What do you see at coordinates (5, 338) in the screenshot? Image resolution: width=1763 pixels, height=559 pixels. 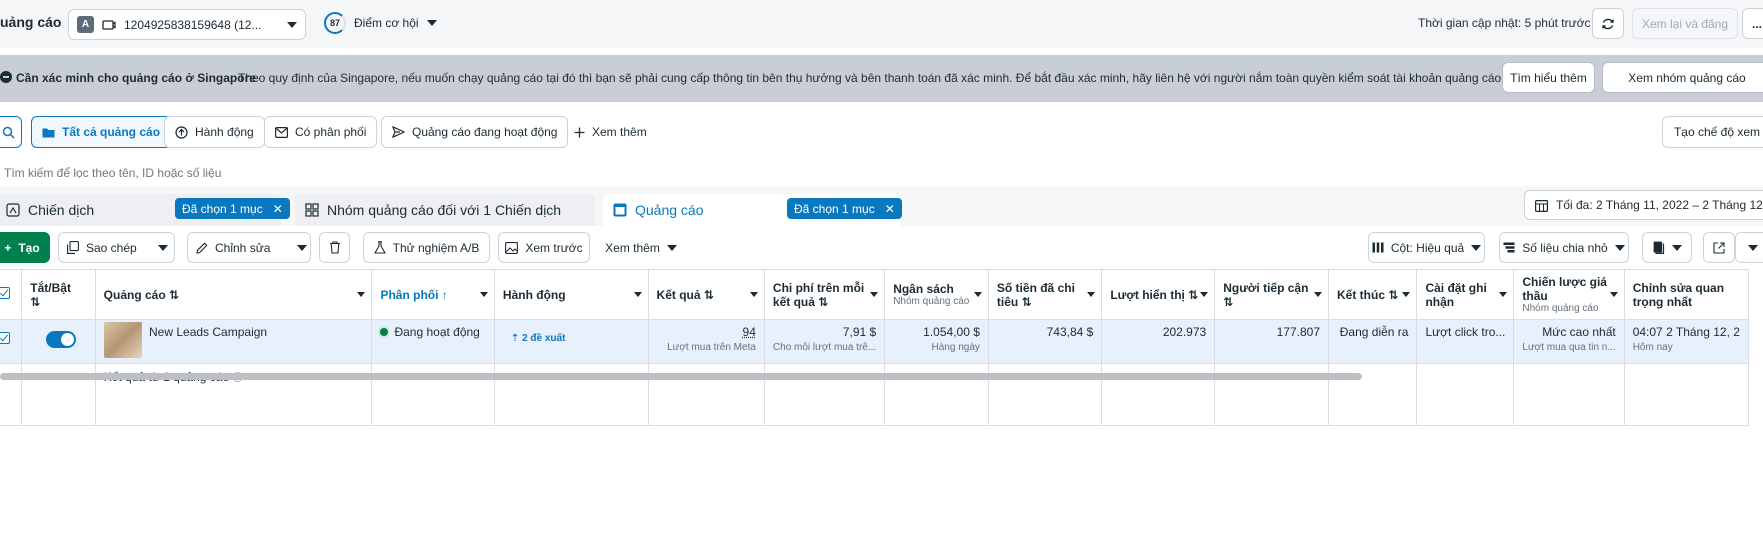 I see `row-checkbox` at bounding box center [5, 338].